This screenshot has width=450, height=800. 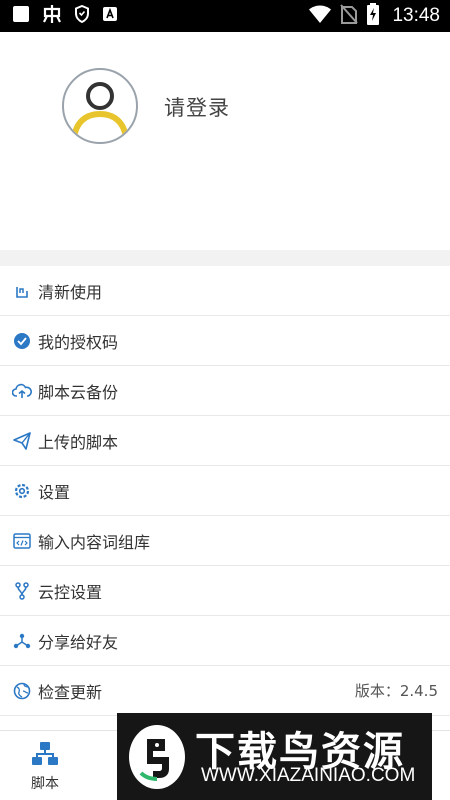 I want to click on refresh-usage-icon, so click(x=22, y=291).